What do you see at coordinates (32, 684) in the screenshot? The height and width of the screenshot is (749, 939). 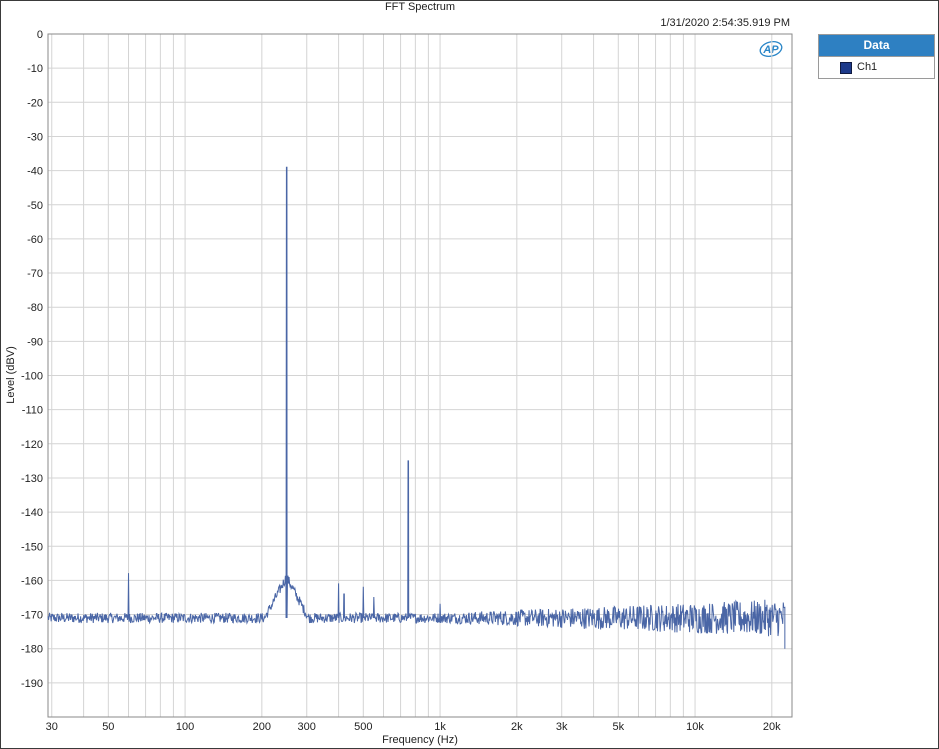 I see `y-tick-label: -190` at bounding box center [32, 684].